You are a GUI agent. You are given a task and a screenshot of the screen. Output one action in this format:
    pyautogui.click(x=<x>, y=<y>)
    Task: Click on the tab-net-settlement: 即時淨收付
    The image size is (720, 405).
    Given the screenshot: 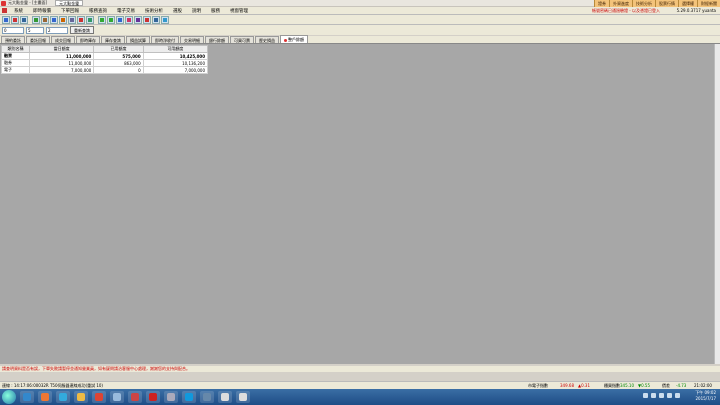 What is the action you would take?
    pyautogui.click(x=165, y=39)
    